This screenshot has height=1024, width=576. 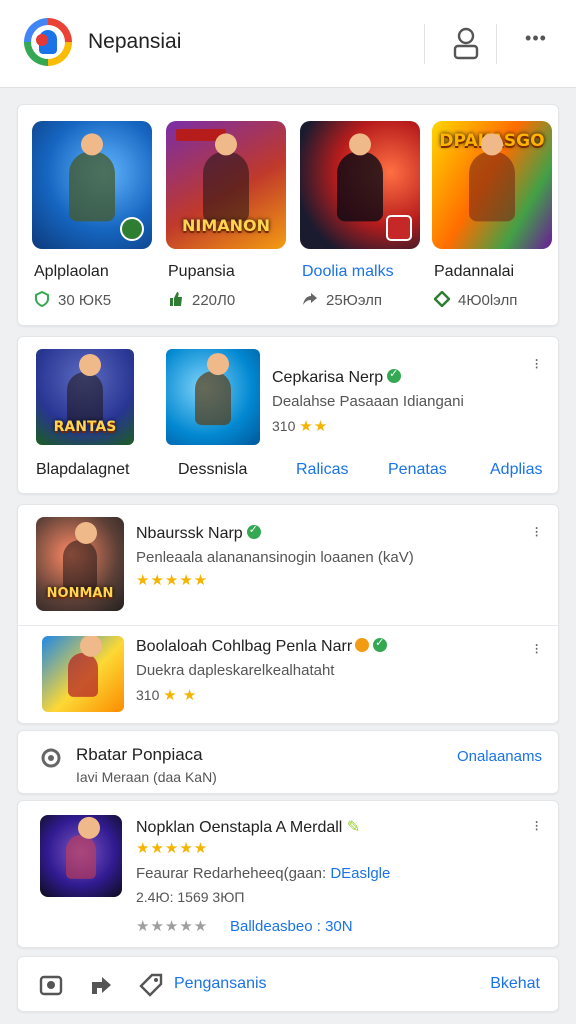 I want to click on tile-stat: 25Юэлп, so click(x=342, y=300).